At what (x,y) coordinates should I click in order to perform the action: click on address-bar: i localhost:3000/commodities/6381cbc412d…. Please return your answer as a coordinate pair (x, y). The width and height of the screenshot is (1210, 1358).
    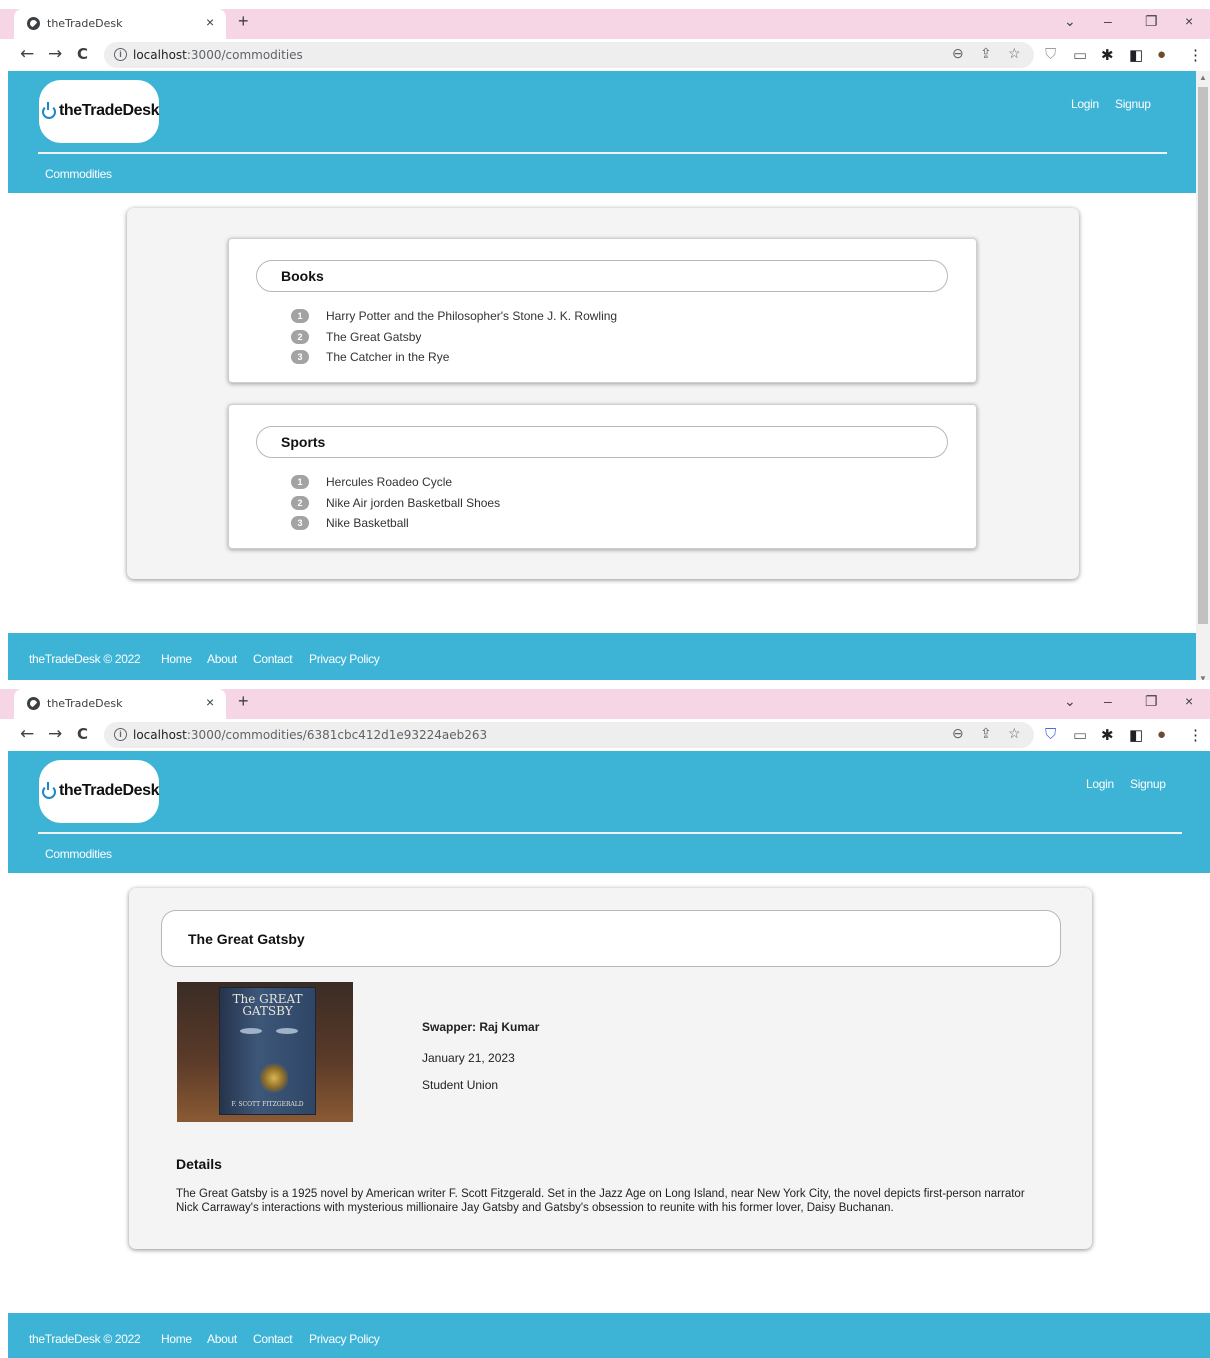
    Looking at the image, I should click on (569, 735).